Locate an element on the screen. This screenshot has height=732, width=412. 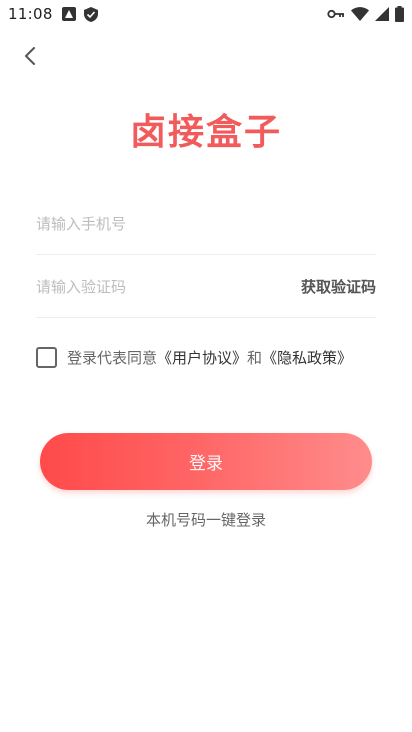
a-icon is located at coordinates (69, 14).